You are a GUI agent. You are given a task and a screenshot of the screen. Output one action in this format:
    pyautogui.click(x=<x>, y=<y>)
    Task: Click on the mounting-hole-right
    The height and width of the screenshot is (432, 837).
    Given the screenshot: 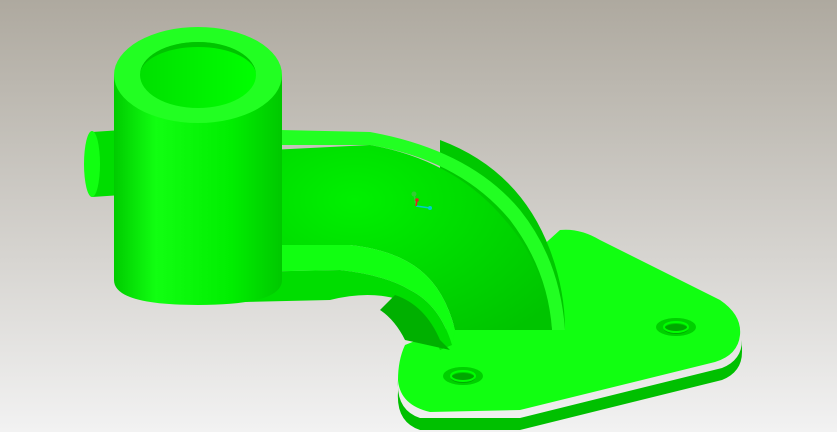 What is the action you would take?
    pyautogui.click(x=676, y=327)
    